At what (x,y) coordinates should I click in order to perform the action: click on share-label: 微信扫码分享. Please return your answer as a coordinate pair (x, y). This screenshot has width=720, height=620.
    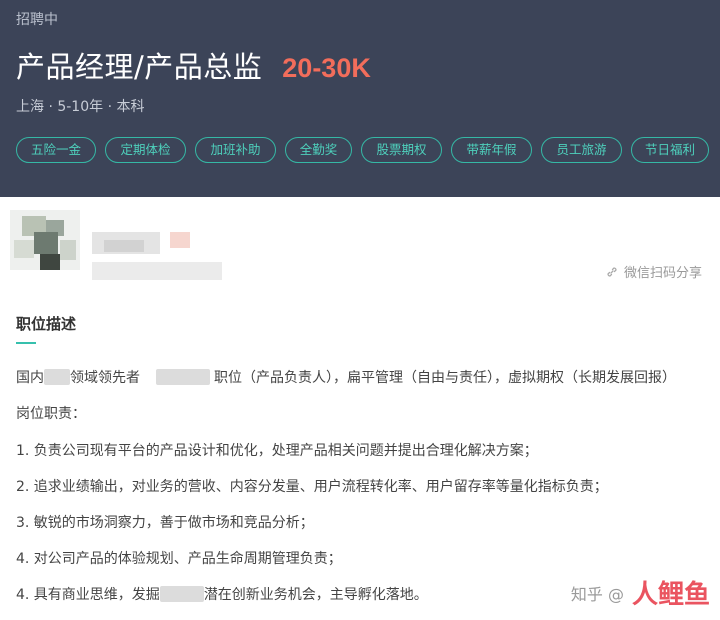
    Looking at the image, I should click on (662, 273).